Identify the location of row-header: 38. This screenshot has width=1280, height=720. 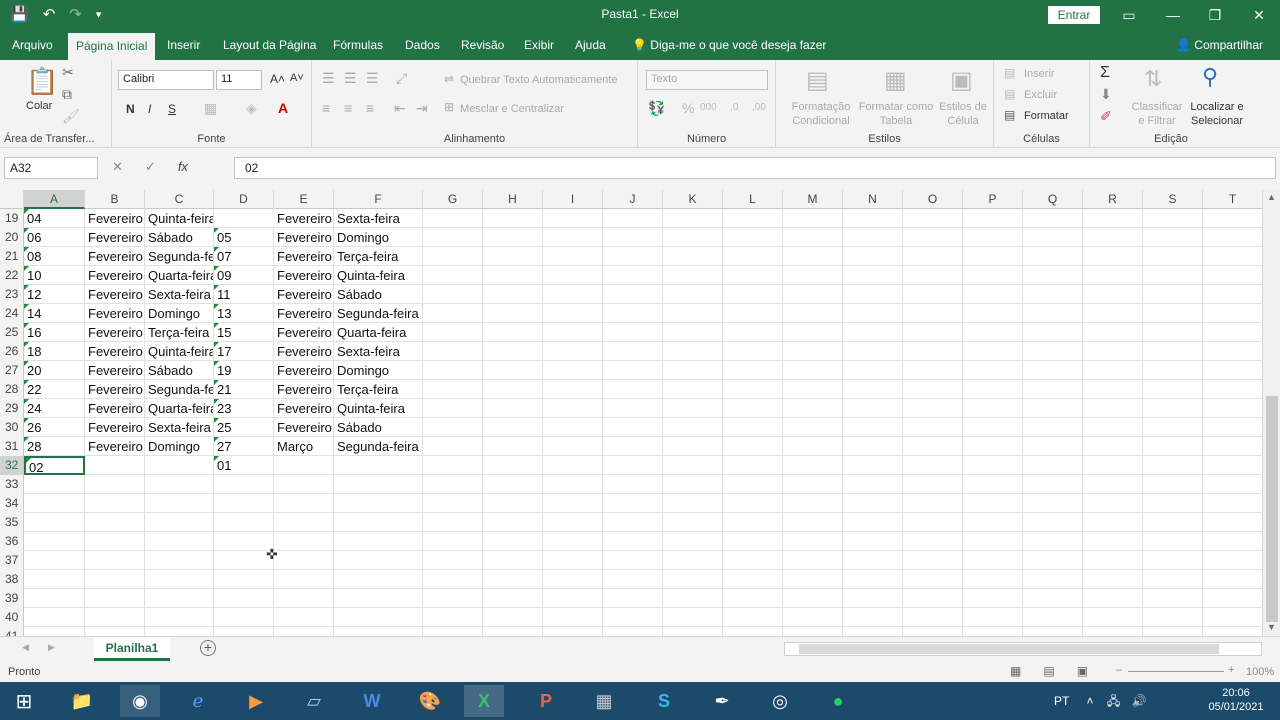
(12, 579).